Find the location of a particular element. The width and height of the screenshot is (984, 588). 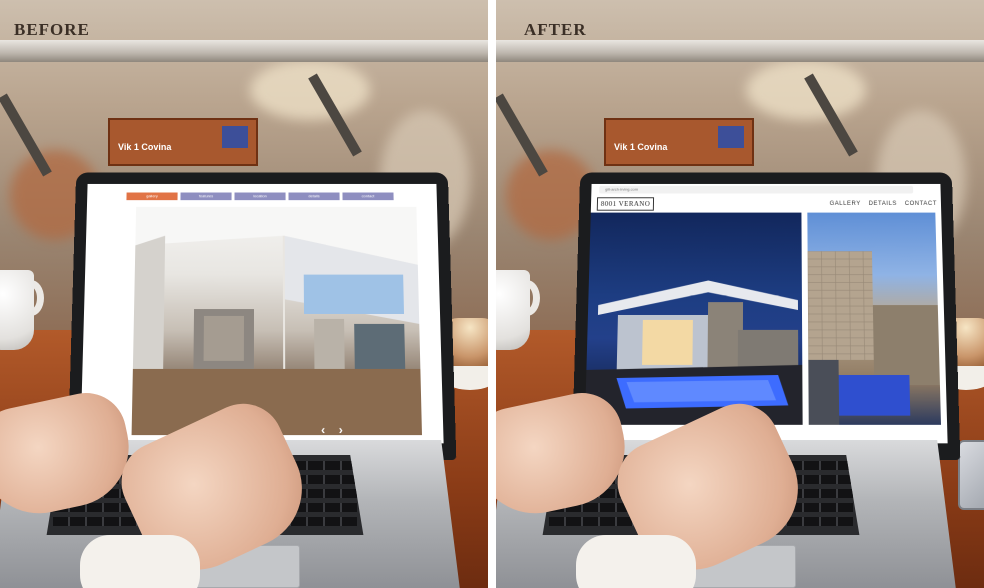

old-nav-contact: contact is located at coordinates (368, 196).